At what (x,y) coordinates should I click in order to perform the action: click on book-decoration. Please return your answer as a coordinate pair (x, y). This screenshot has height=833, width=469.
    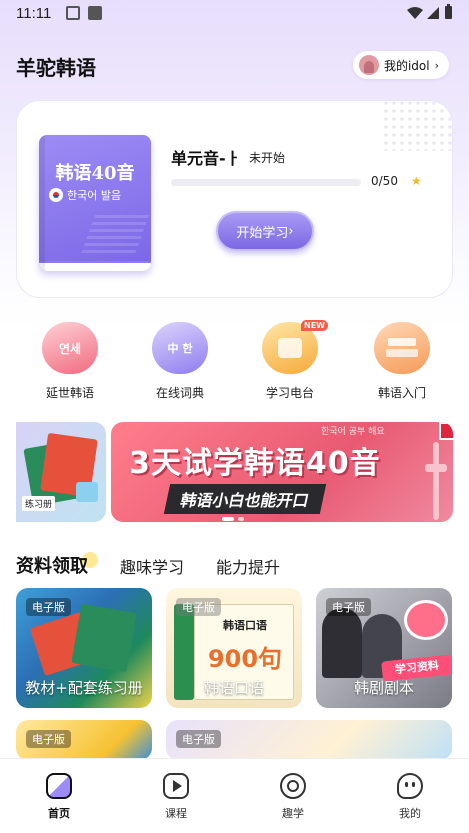
    Looking at the image, I should click on (116, 232).